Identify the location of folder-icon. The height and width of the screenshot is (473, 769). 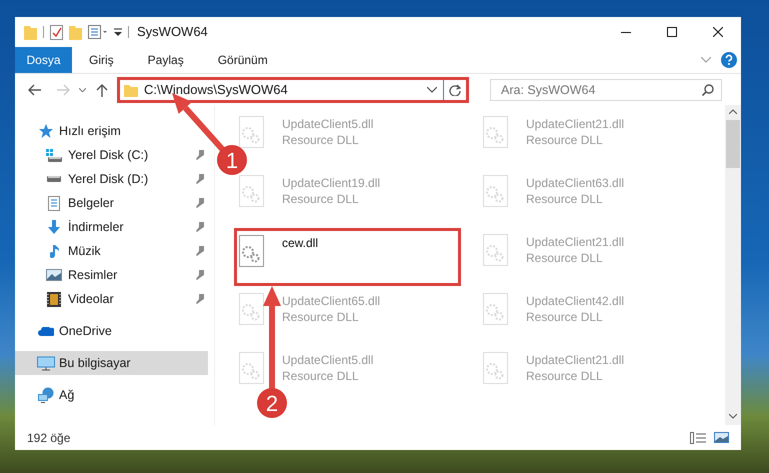
(131, 89).